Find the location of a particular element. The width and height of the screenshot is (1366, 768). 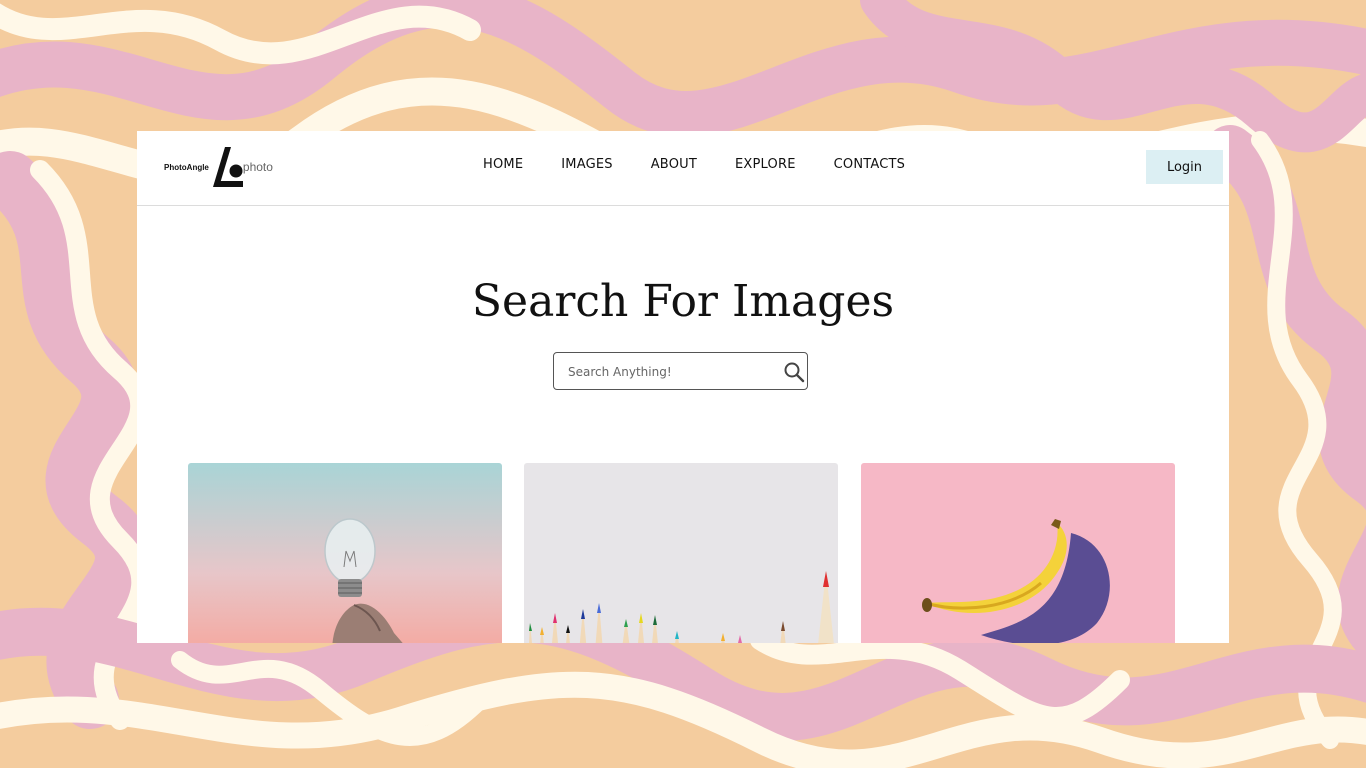

nav-links: HOME IMAGES ABOUT EXPLORE CONTACTS is located at coordinates (713, 164).